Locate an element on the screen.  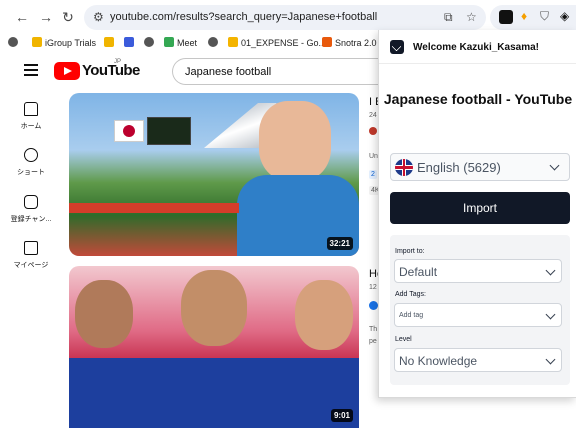
video-description: Th is located at coordinates (373, 329).